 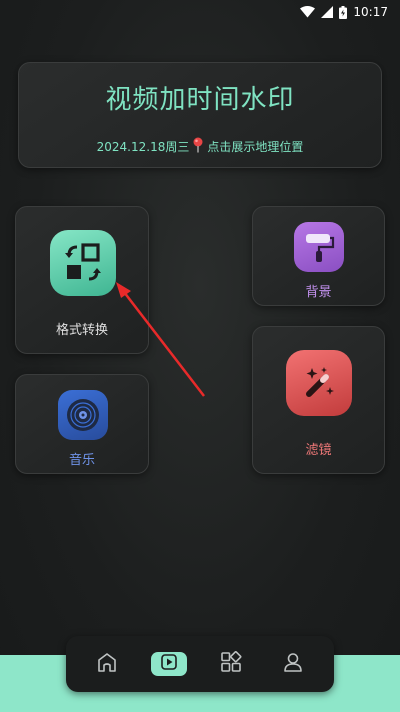 I want to click on background-tile: 背景, so click(x=318, y=256).